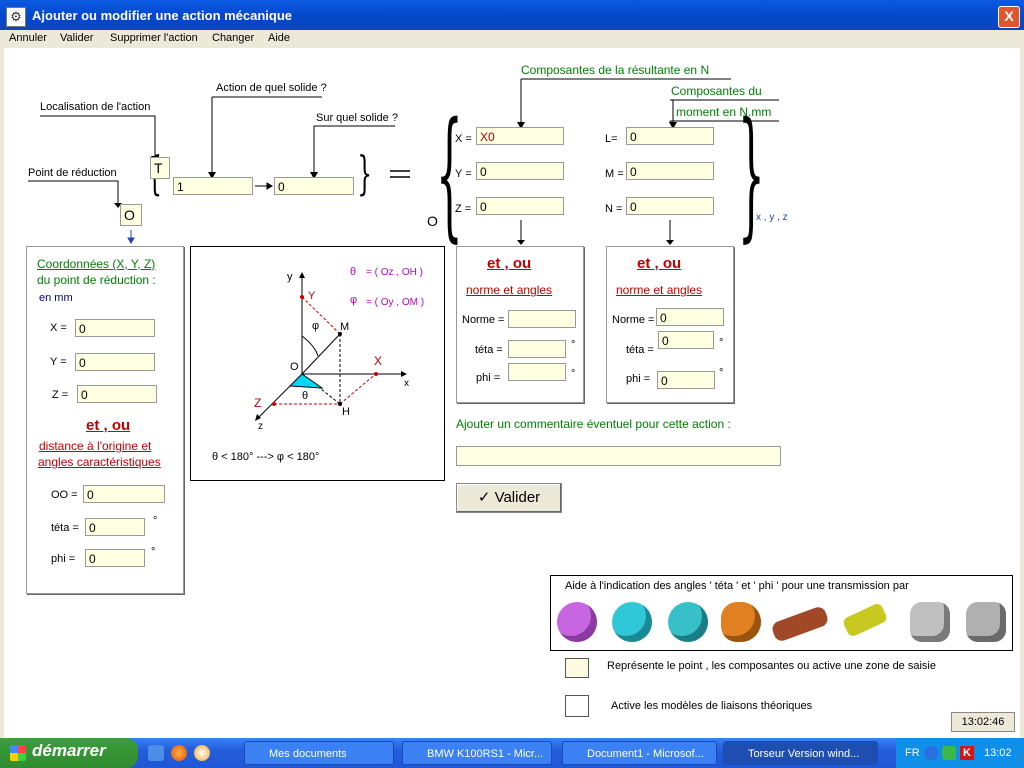 This screenshot has height=768, width=1024. I want to click on hypoid-gear-icon, so click(986, 622).